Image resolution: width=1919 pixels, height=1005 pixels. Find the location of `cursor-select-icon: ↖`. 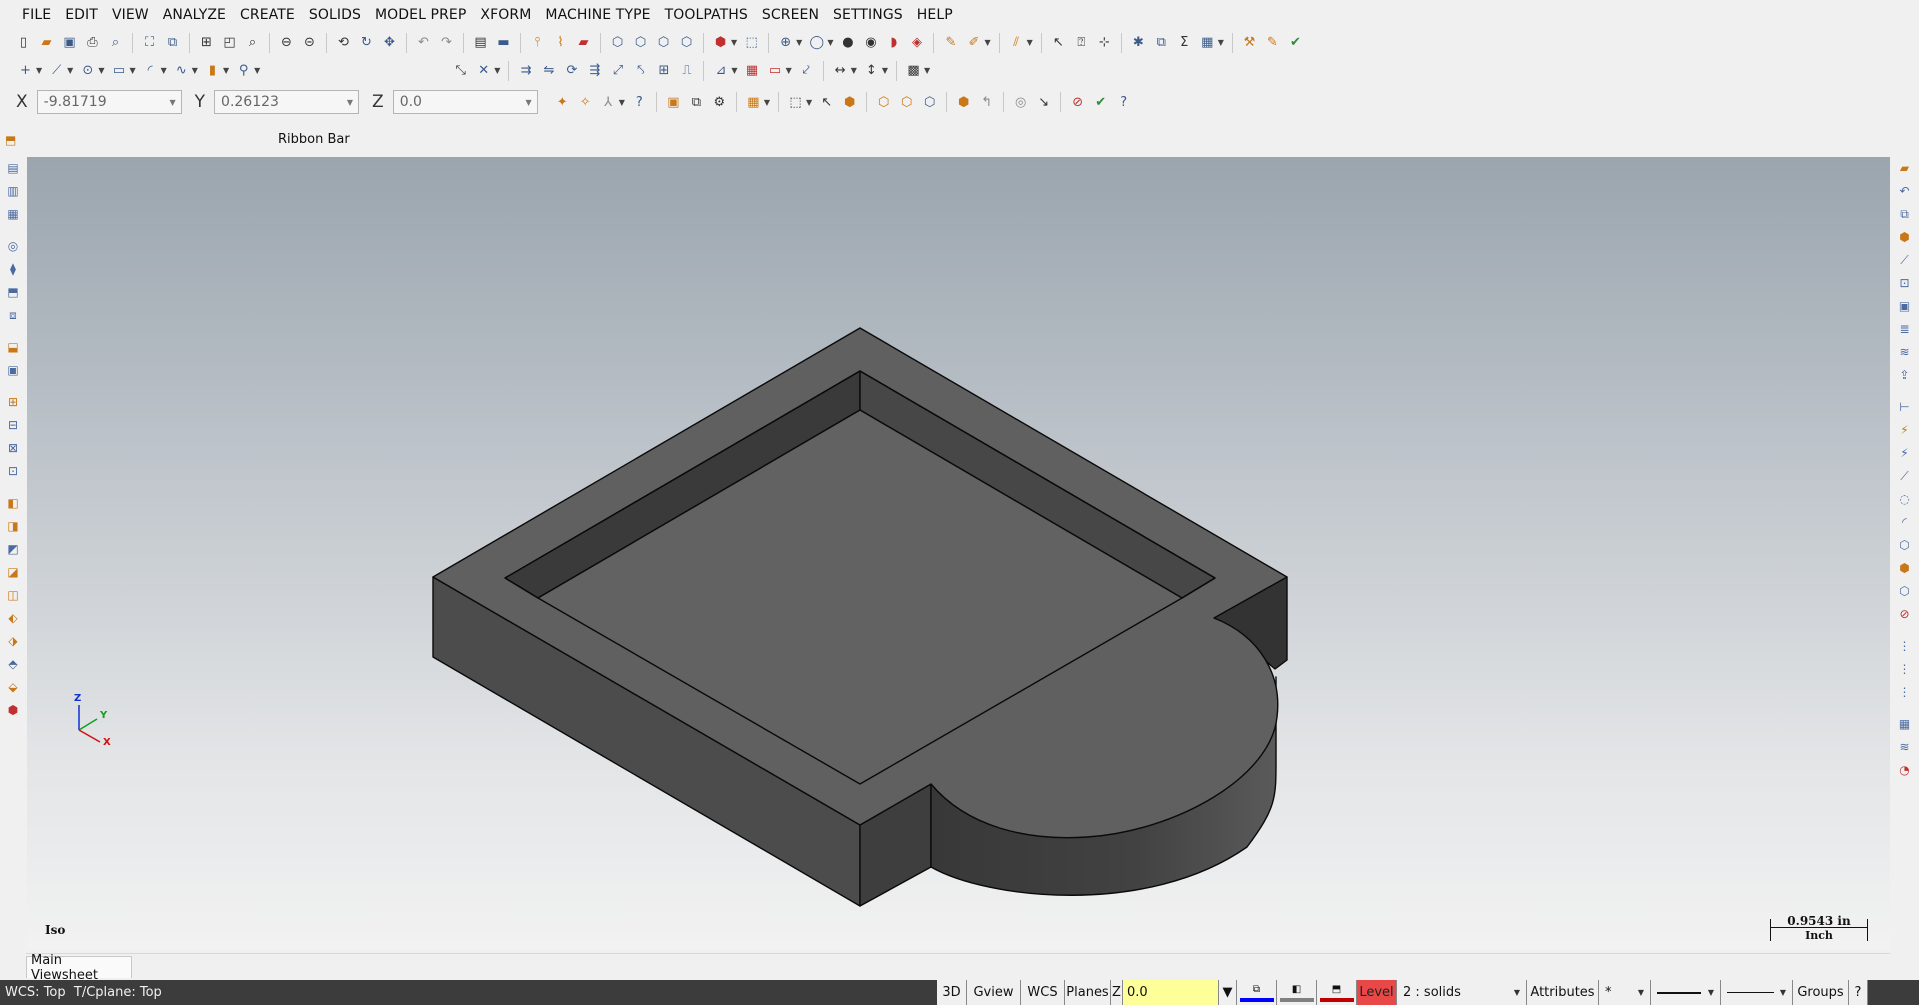

cursor-select-icon: ↖ is located at coordinates (827, 102).